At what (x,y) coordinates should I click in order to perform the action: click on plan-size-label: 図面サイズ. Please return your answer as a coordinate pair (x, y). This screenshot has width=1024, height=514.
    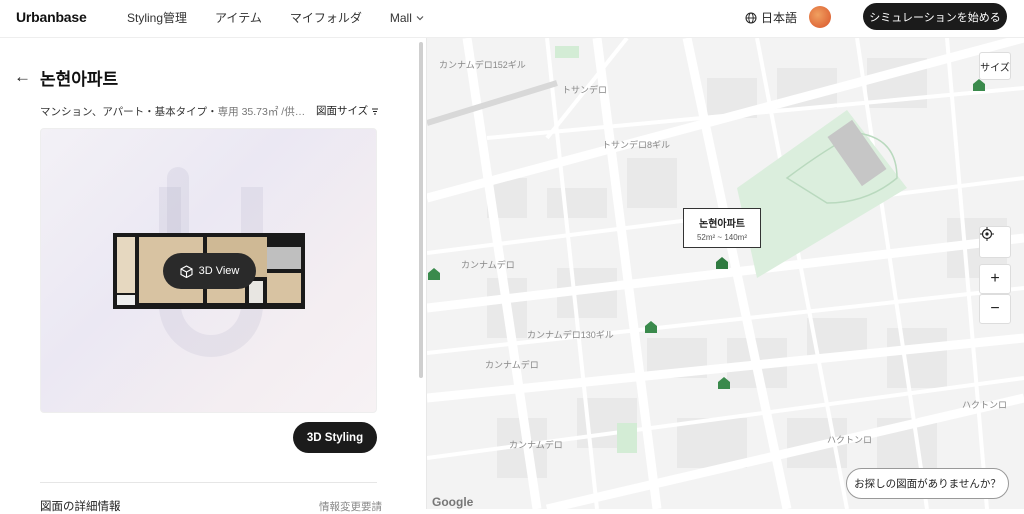
    Looking at the image, I should click on (342, 111).